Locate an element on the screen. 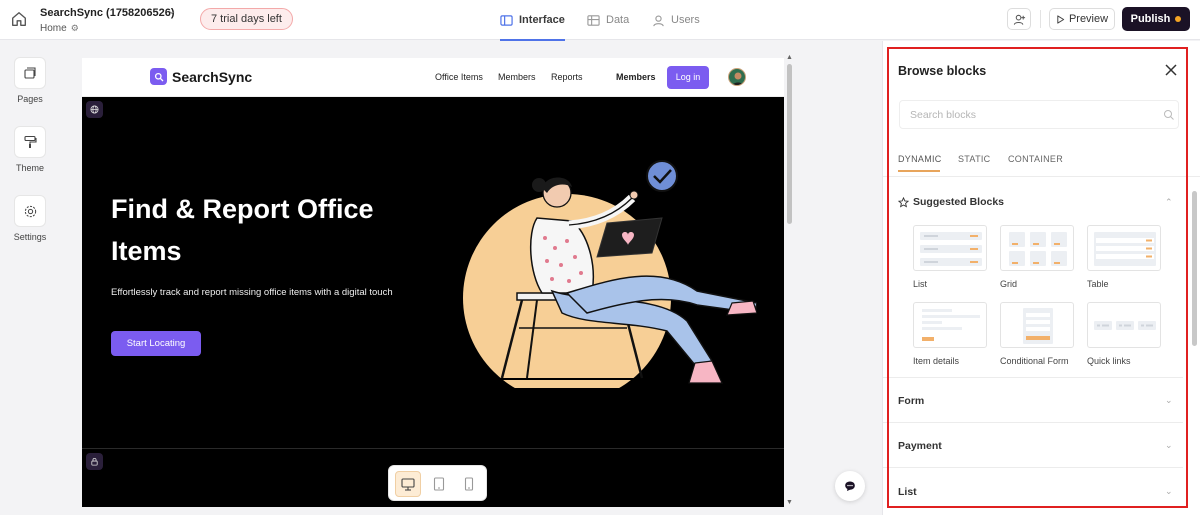  invite-user-button is located at coordinates (1019, 19).